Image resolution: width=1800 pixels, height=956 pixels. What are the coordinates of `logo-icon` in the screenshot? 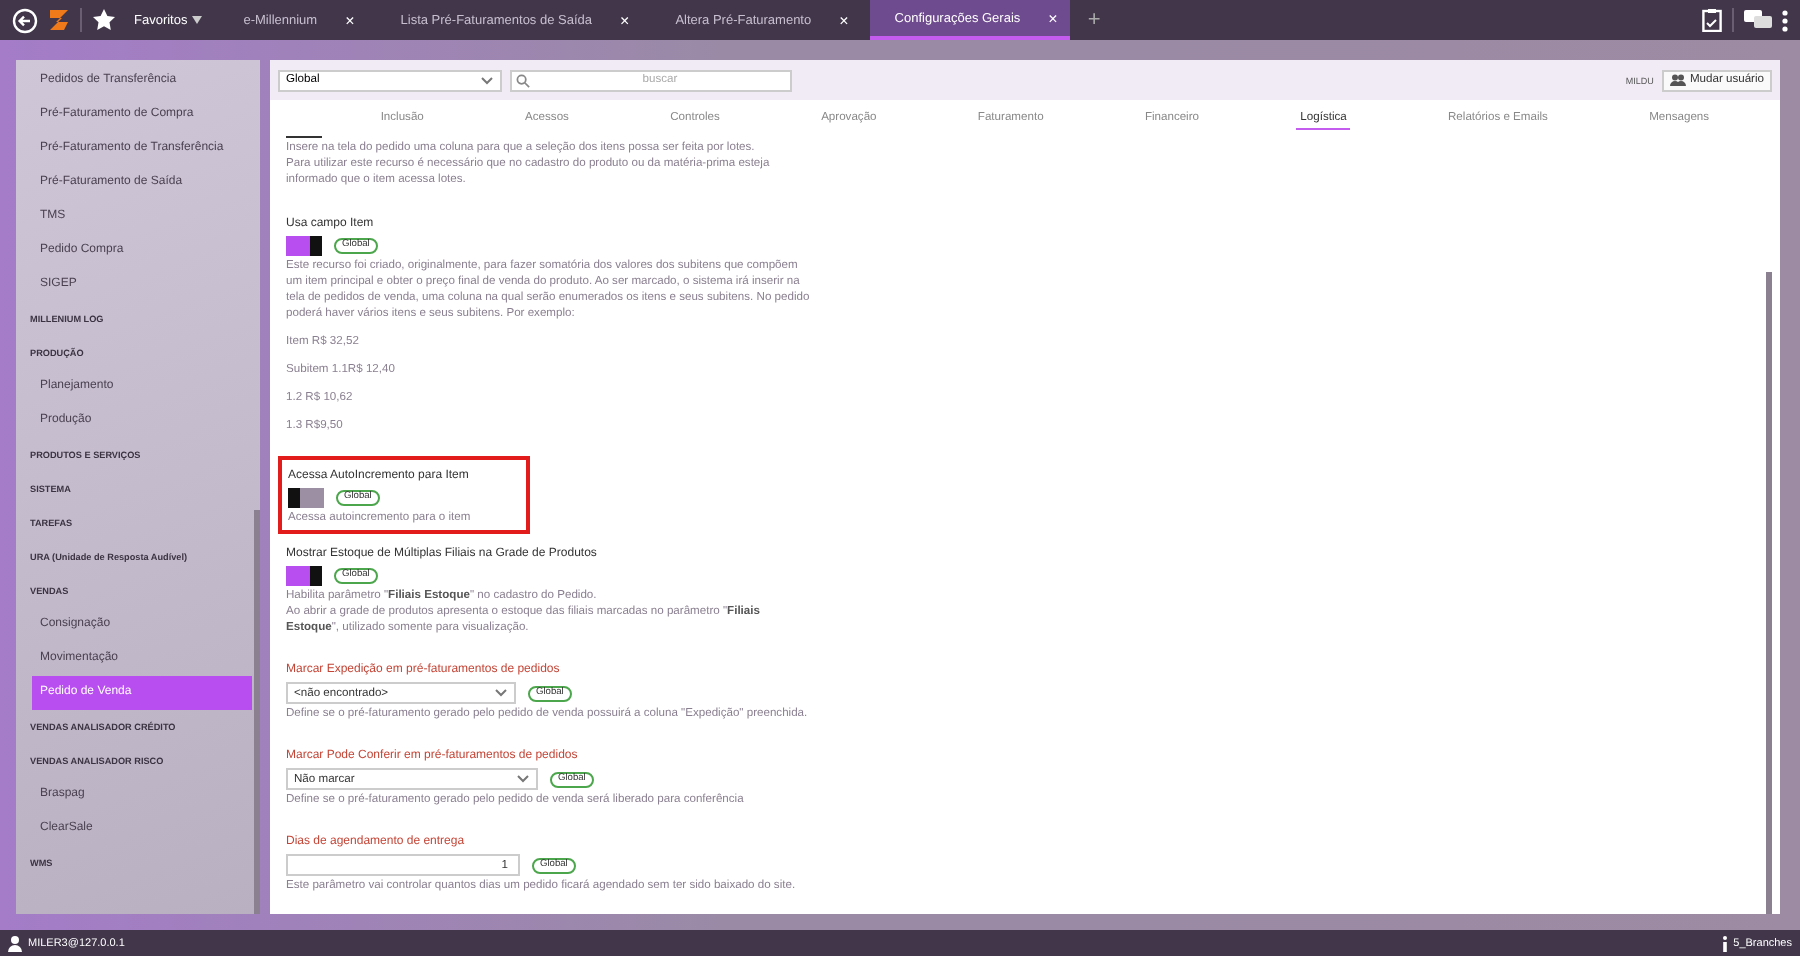 It's located at (59, 20).